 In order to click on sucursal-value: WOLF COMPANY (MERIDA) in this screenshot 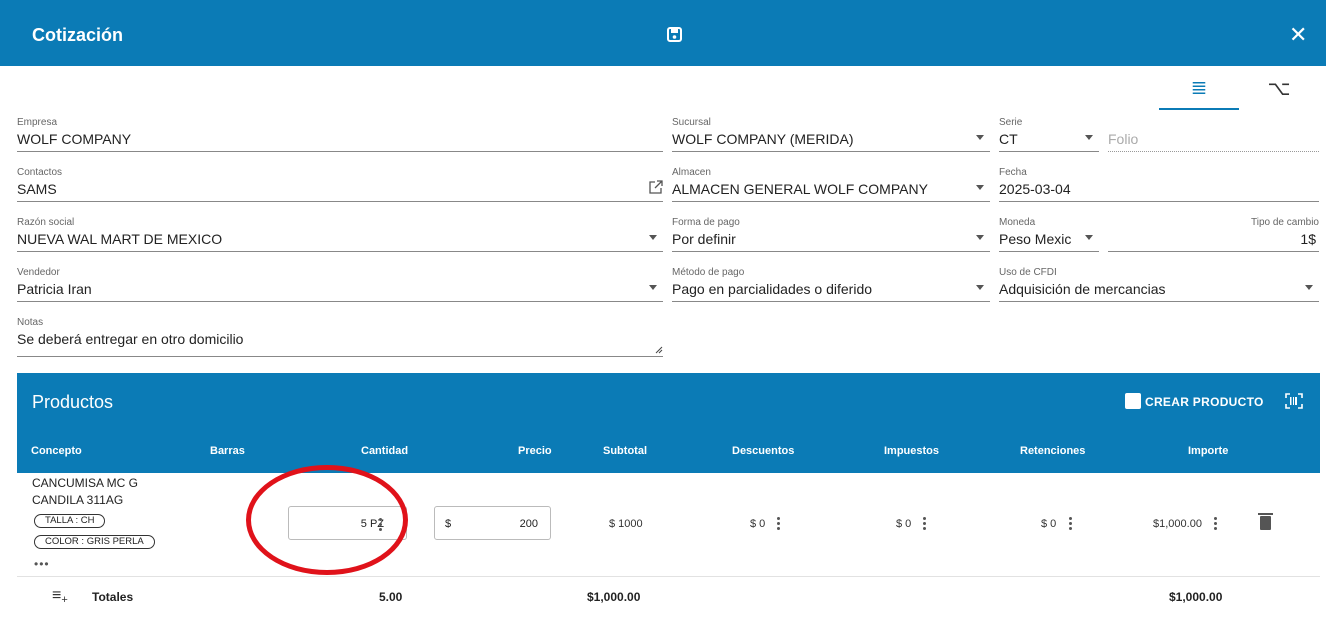, I will do `click(763, 139)`.